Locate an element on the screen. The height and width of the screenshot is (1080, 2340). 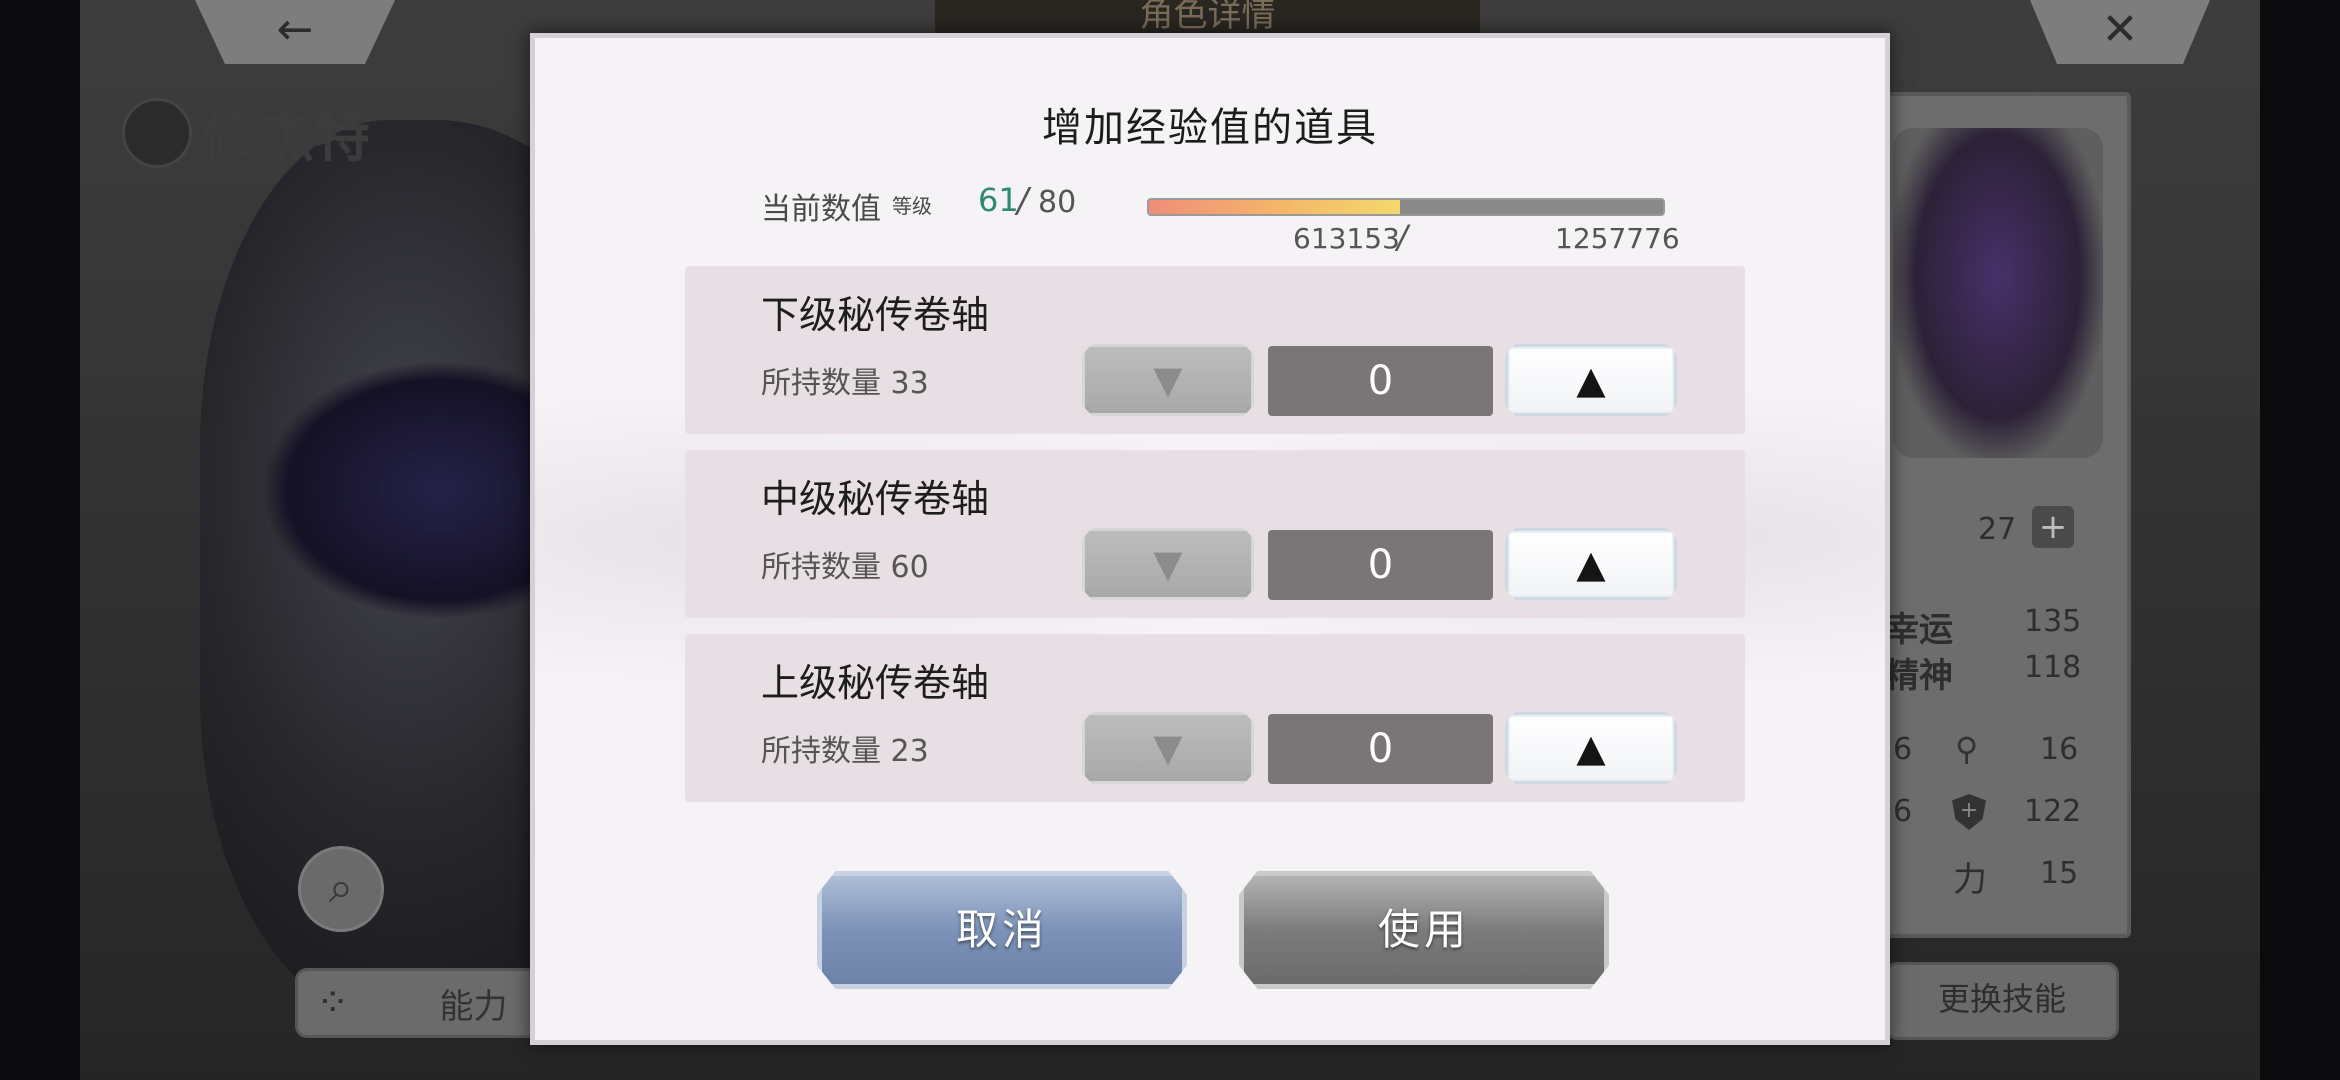
stat-power-label: 力 is located at coordinates (1970, 880).